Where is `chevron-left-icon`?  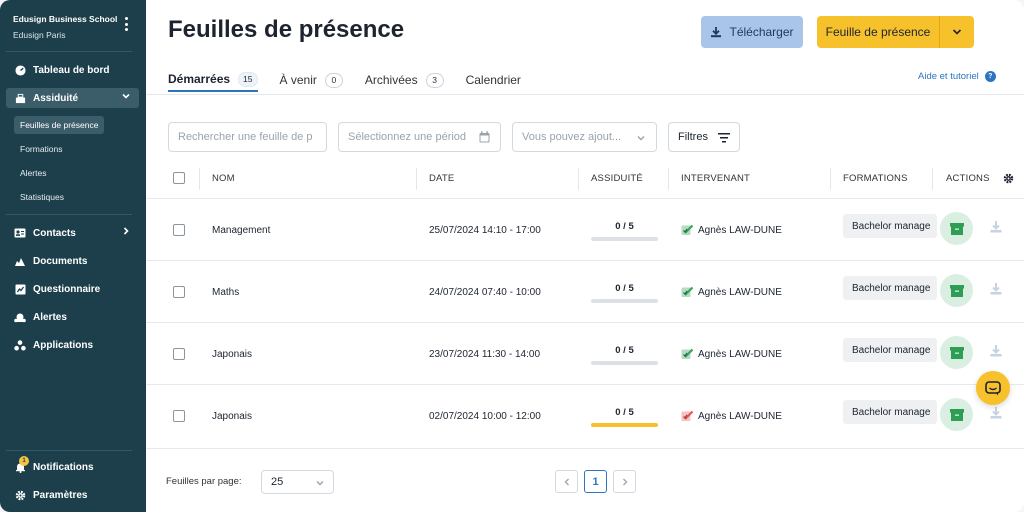
chevron-left-icon is located at coordinates (566, 481).